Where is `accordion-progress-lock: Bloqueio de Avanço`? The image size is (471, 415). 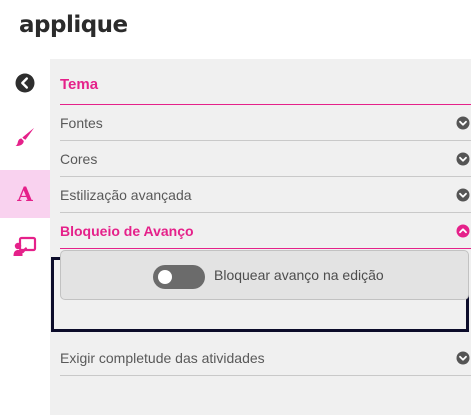 accordion-progress-lock: Bloqueio de Avanço is located at coordinates (265, 231).